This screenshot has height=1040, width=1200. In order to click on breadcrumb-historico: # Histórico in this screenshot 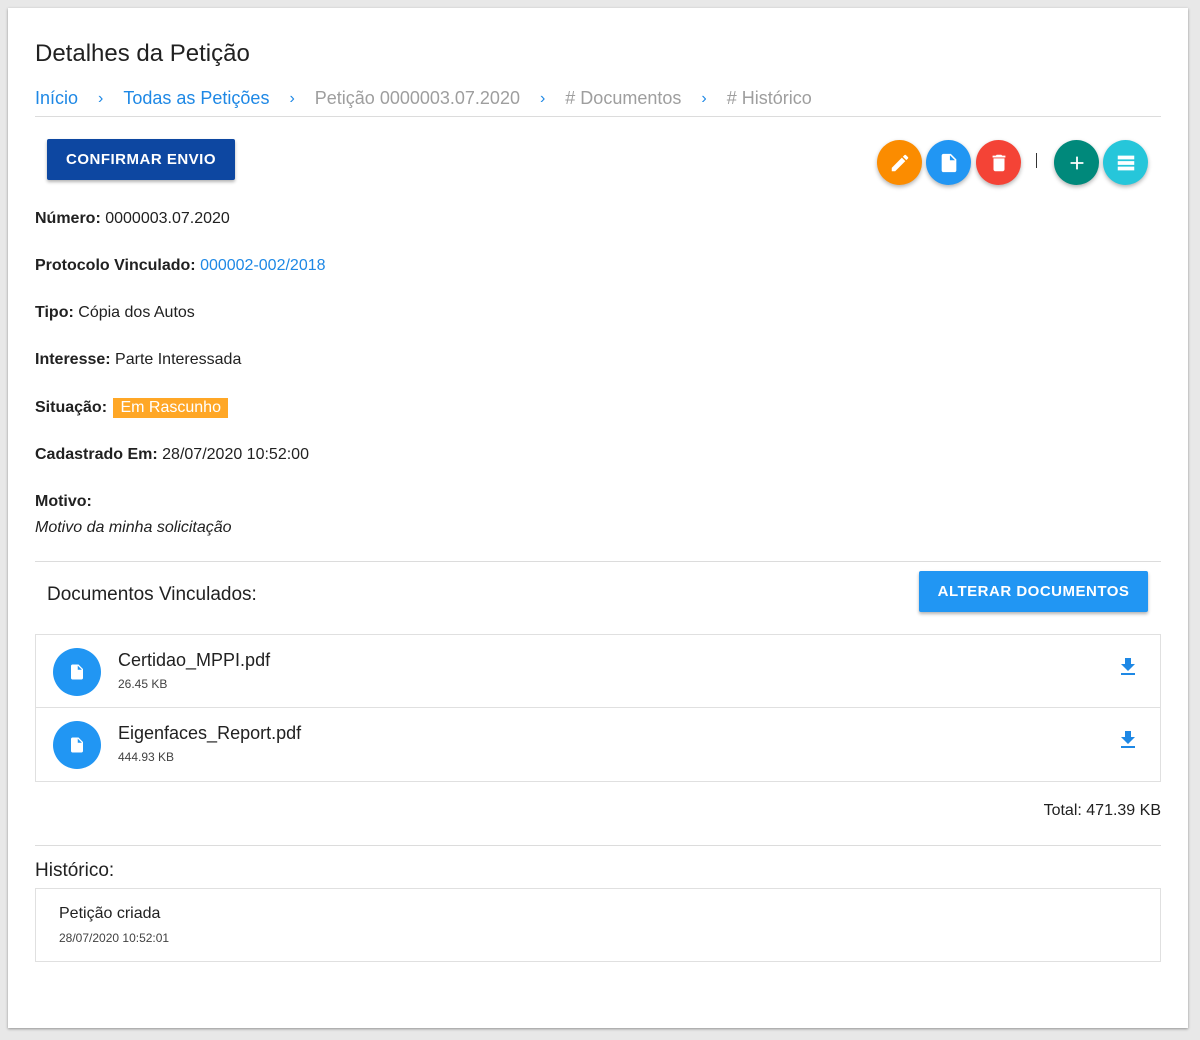, I will do `click(769, 98)`.